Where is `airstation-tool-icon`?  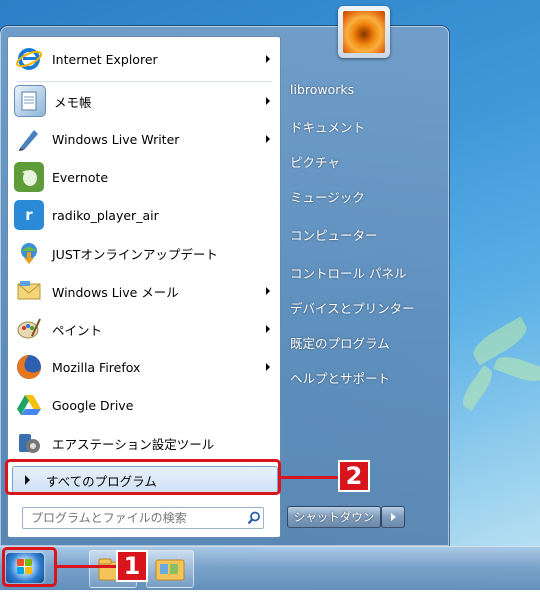
airstation-tool-icon is located at coordinates (29, 443).